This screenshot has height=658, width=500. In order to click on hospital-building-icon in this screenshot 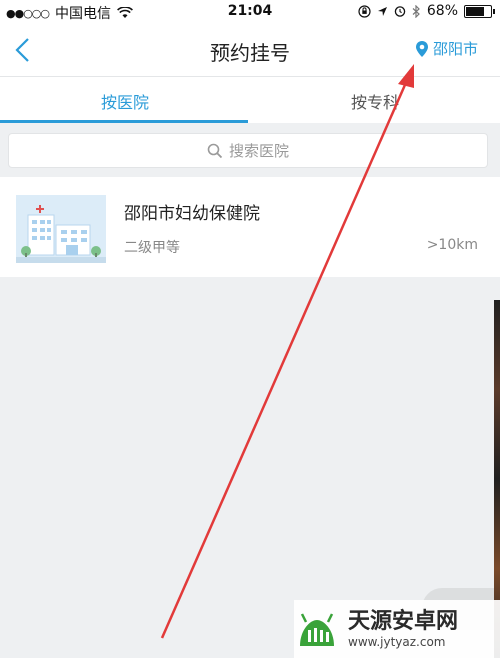, I will do `click(61, 229)`.